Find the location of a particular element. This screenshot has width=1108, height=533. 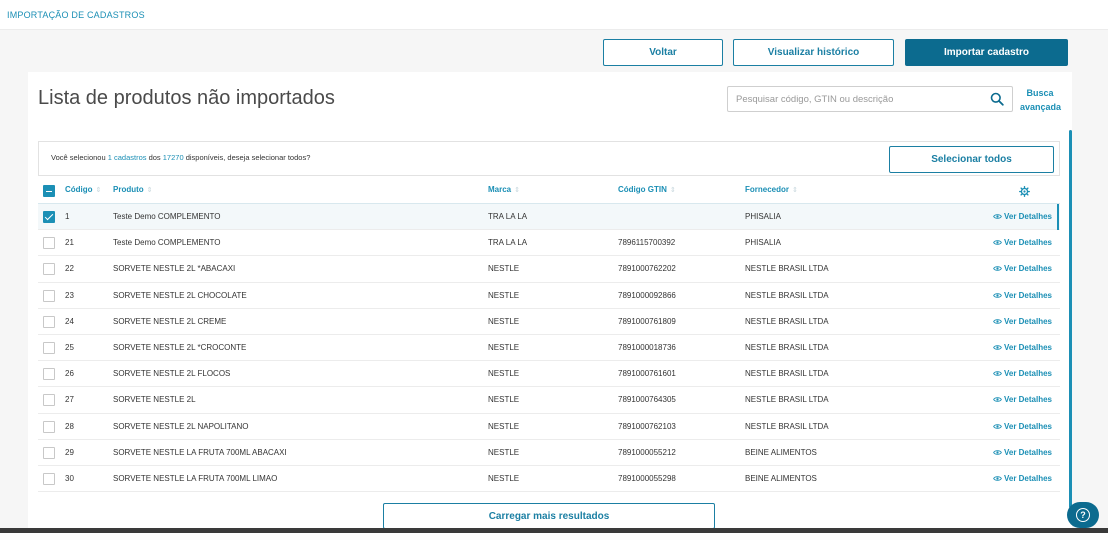

cell-code: 28 is located at coordinates (69, 426).